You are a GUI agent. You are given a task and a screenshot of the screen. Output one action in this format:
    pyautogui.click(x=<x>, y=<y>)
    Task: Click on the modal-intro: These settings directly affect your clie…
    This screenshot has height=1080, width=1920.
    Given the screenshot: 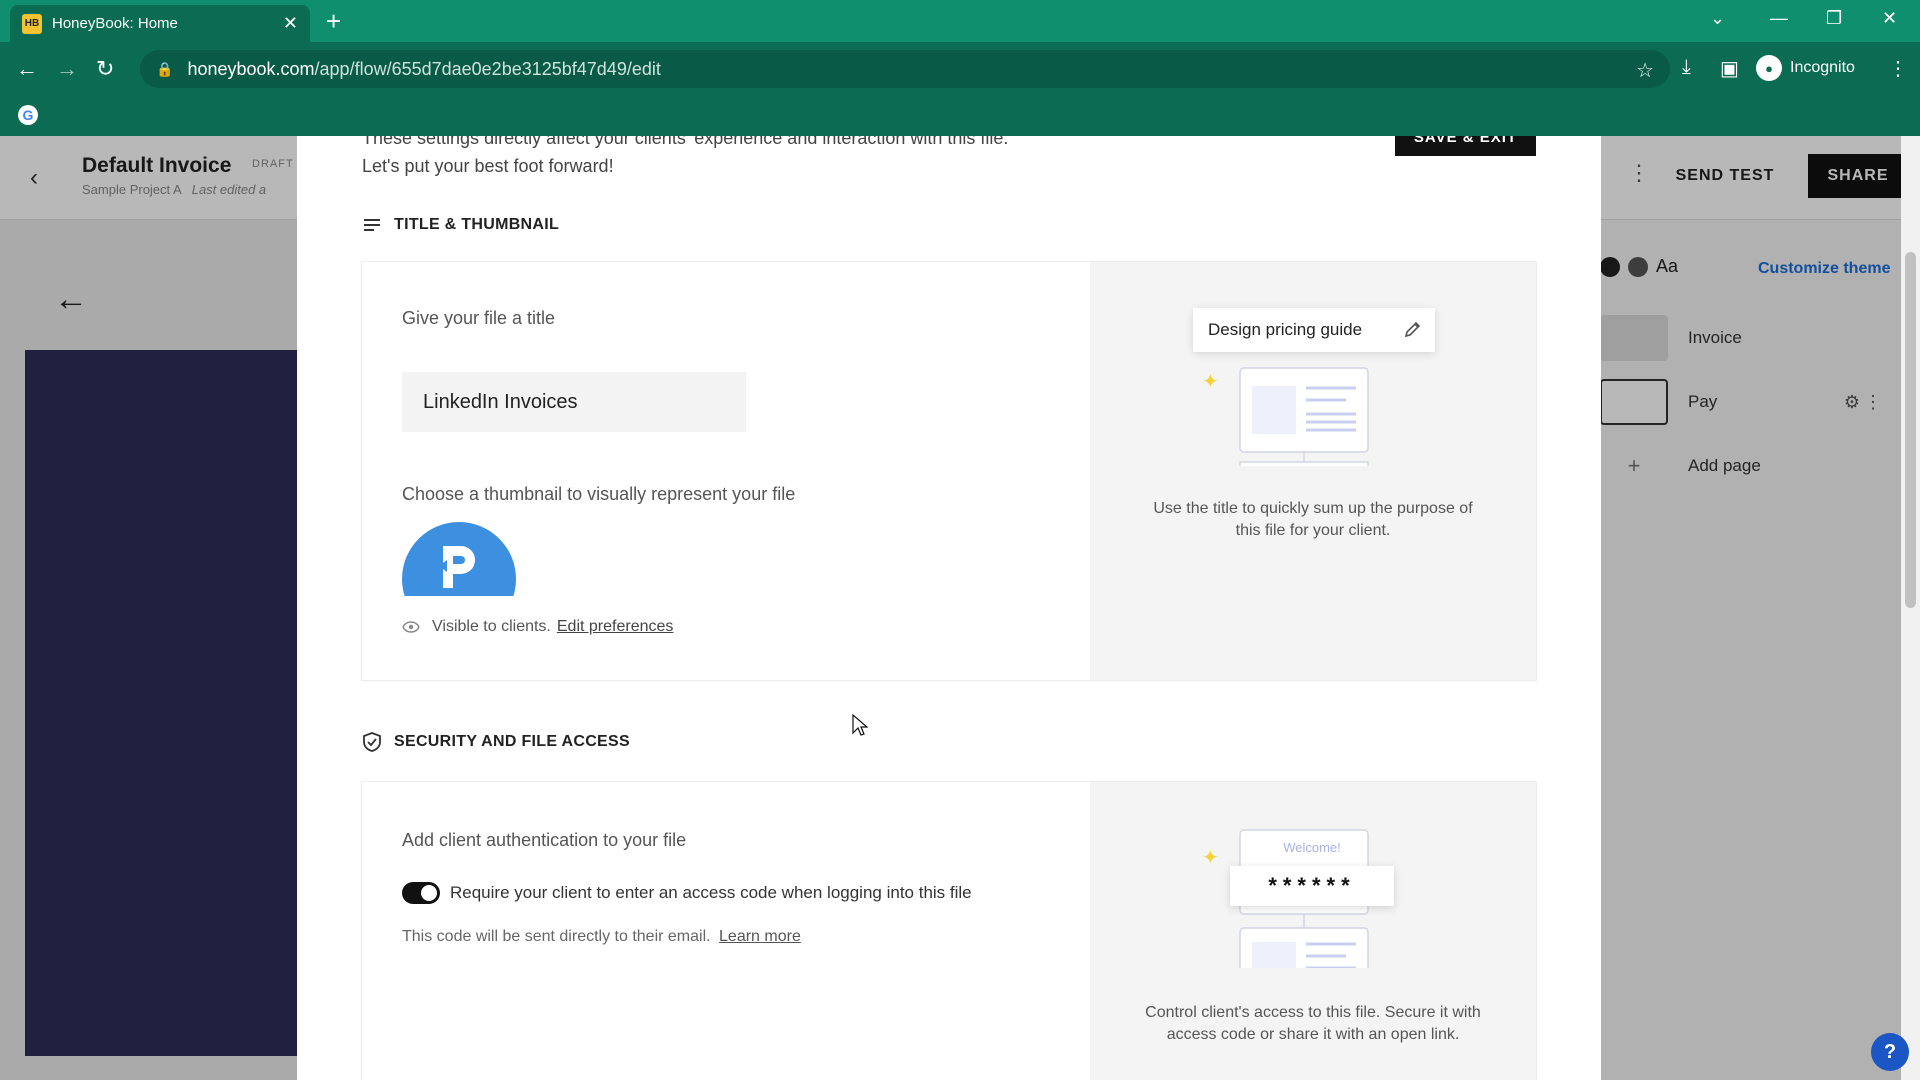 What is the action you would take?
    pyautogui.click(x=685, y=156)
    